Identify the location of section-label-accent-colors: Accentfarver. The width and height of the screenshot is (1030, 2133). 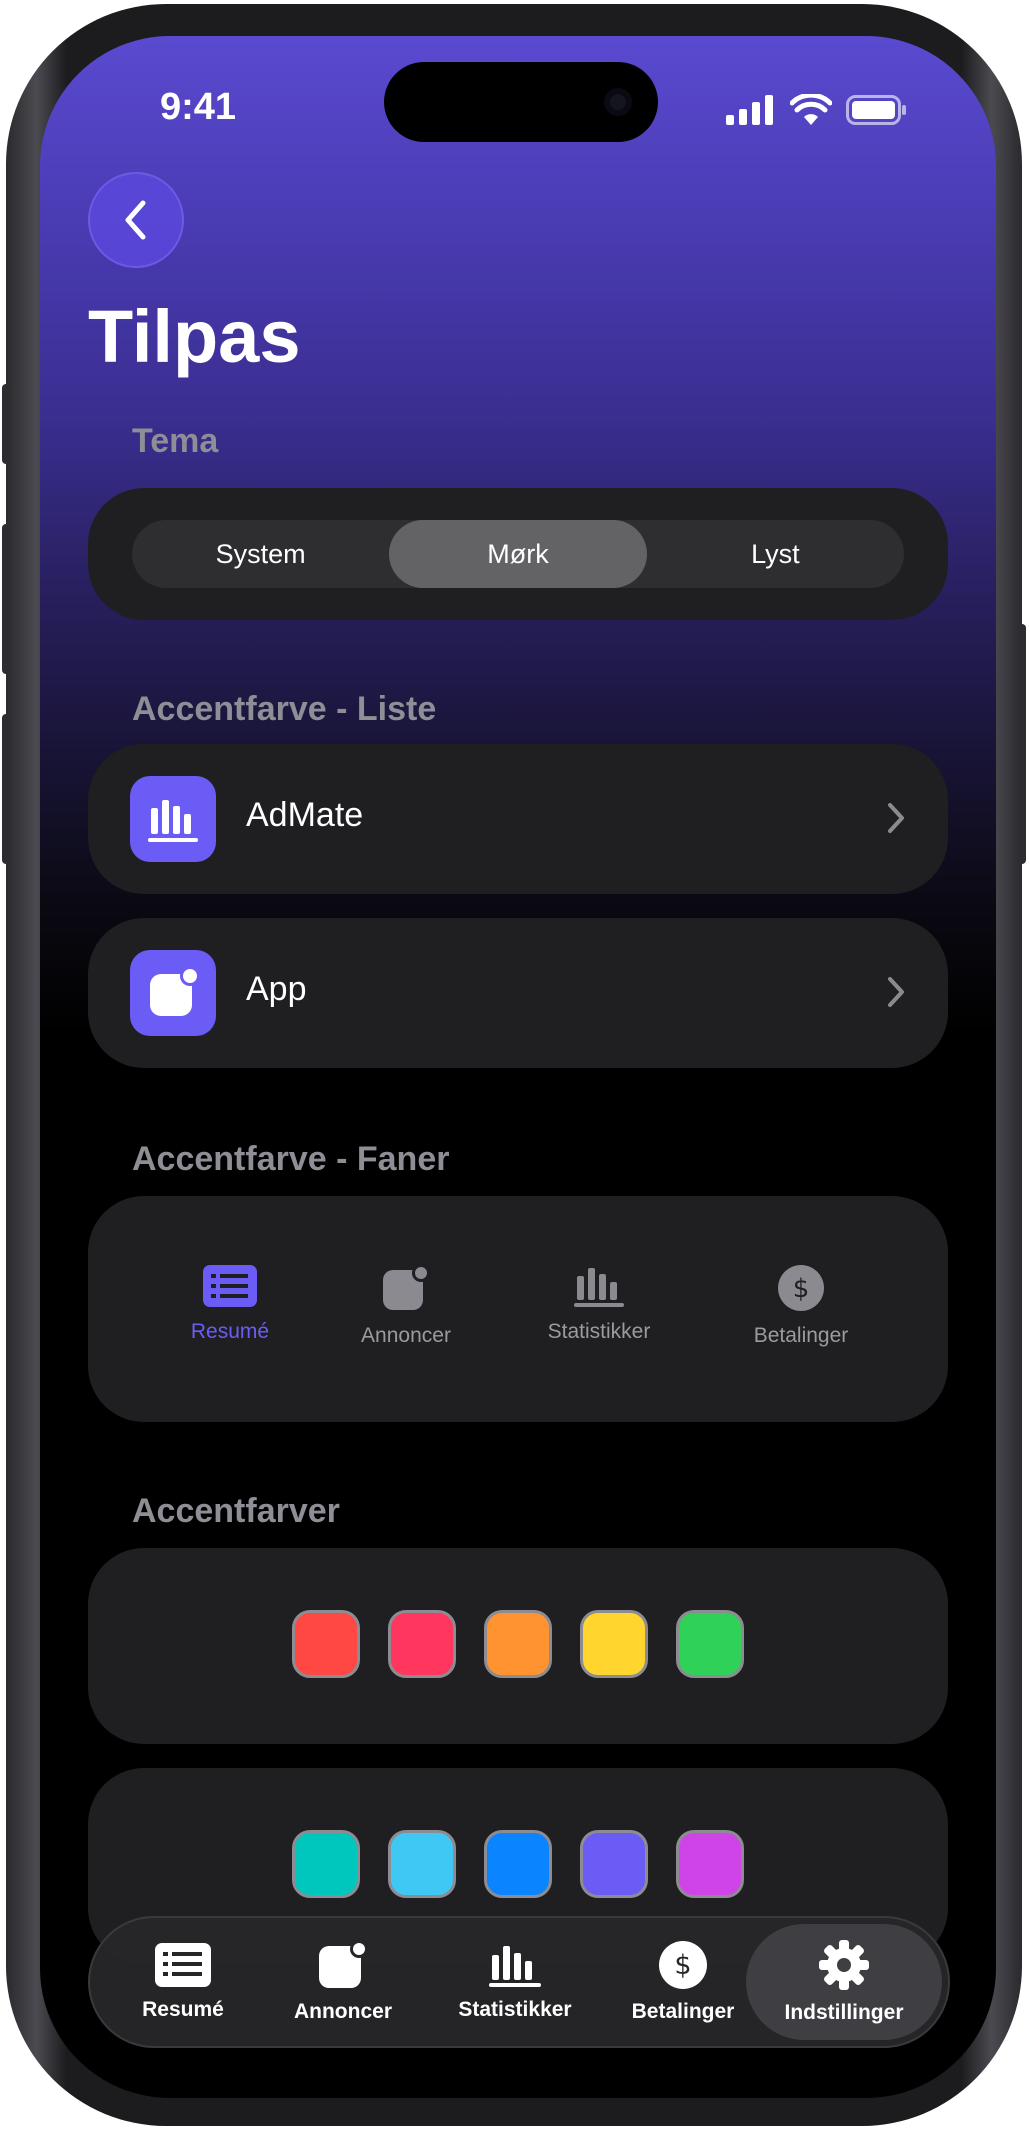
(236, 1511).